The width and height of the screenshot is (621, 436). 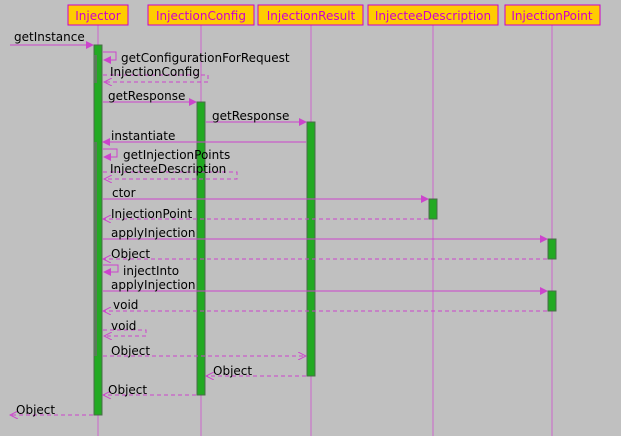 I want to click on message-apply-injection-label: applyInjection, so click(x=153, y=233).